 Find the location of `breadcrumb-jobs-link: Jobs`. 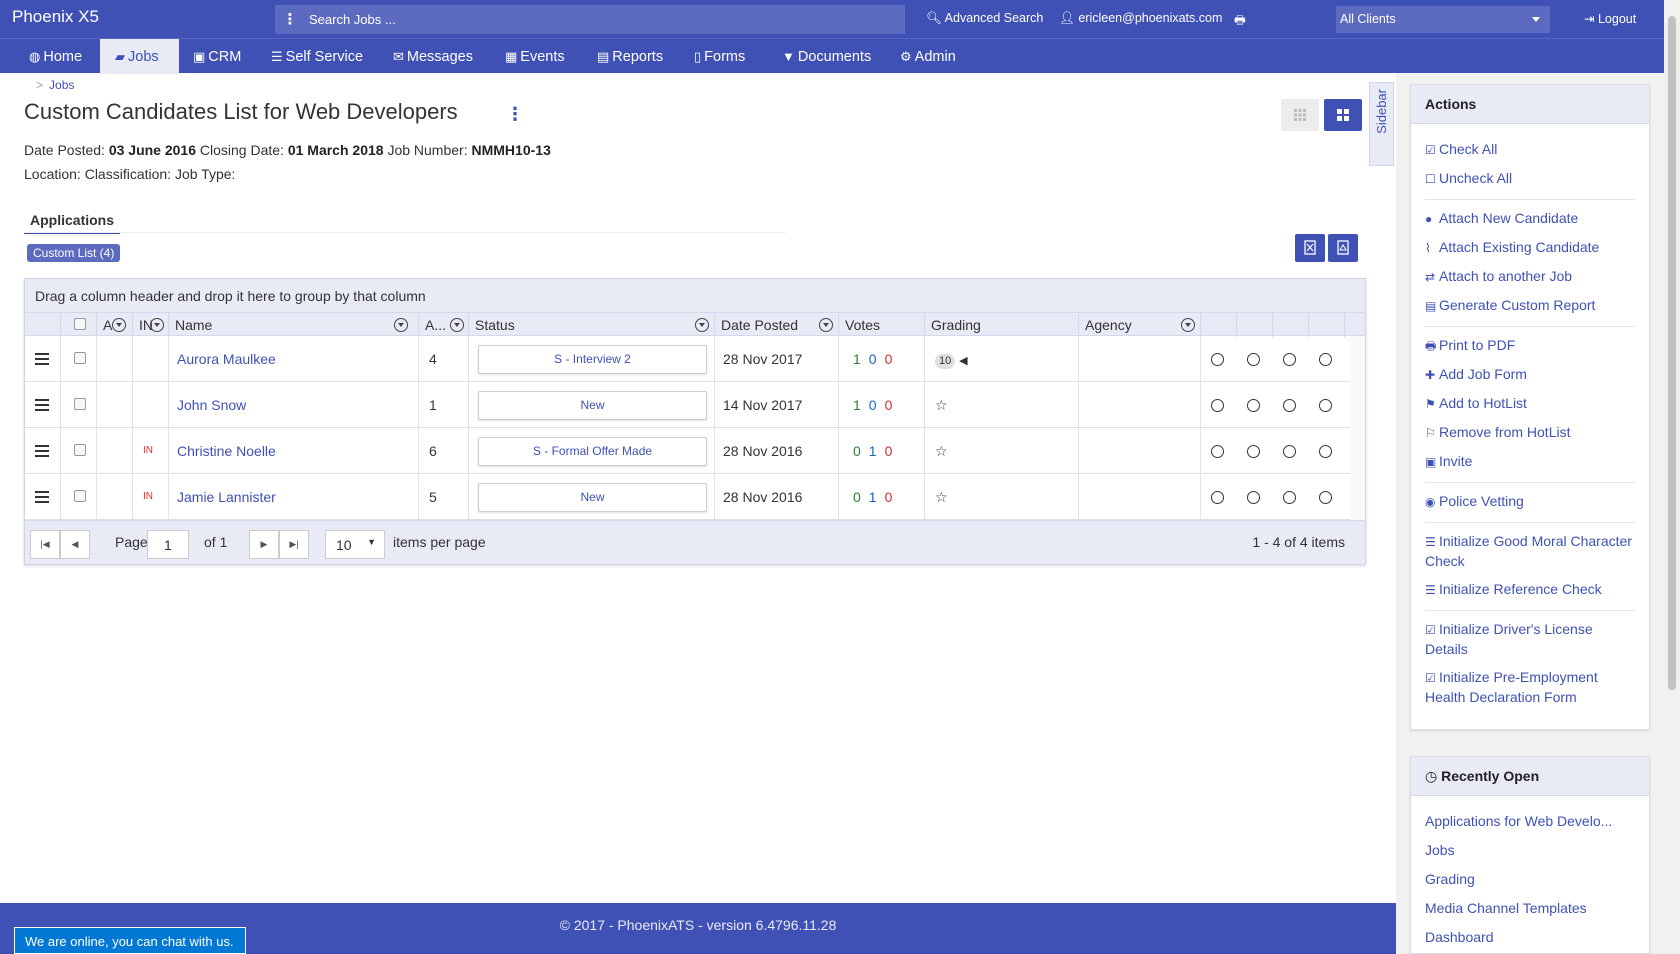

breadcrumb-jobs-link: Jobs is located at coordinates (61, 85).